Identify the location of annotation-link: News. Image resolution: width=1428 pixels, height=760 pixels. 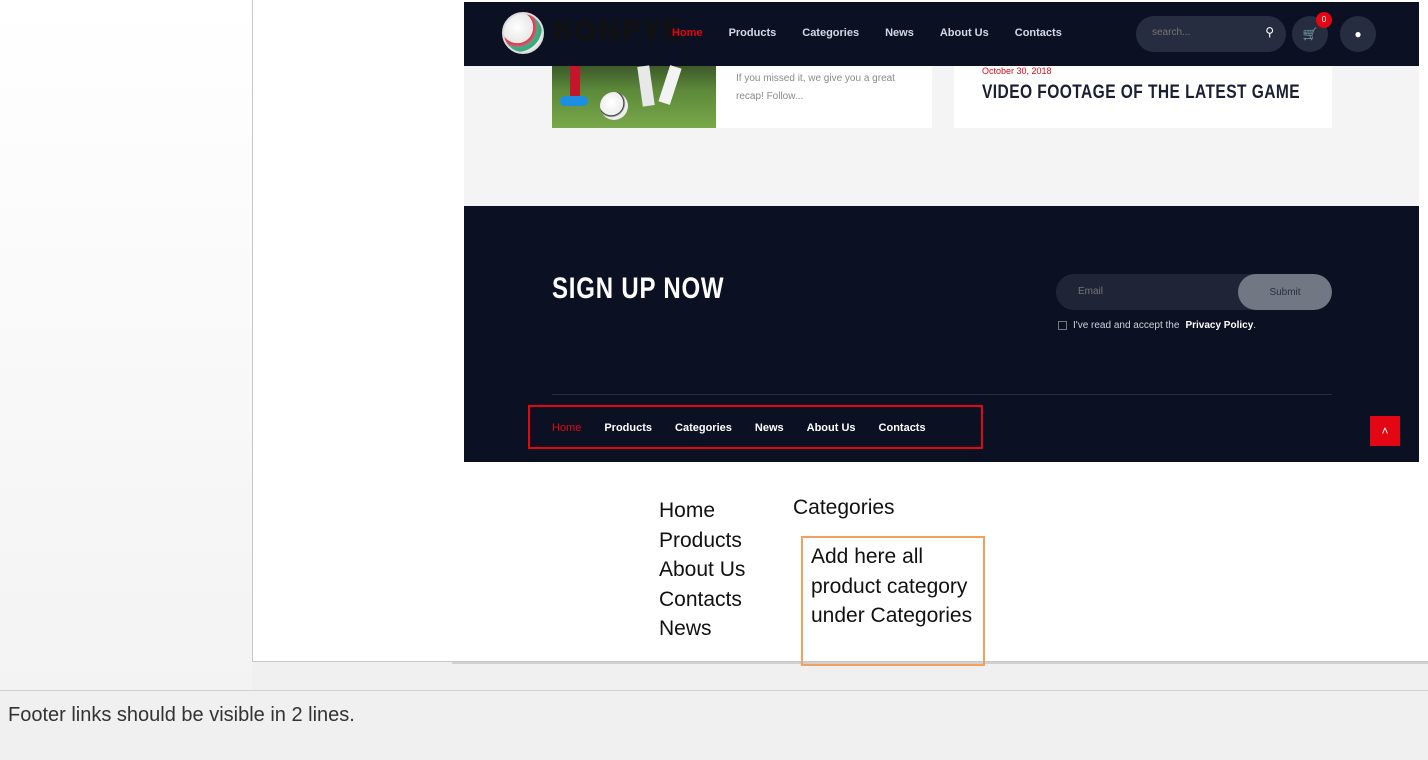
(685, 628).